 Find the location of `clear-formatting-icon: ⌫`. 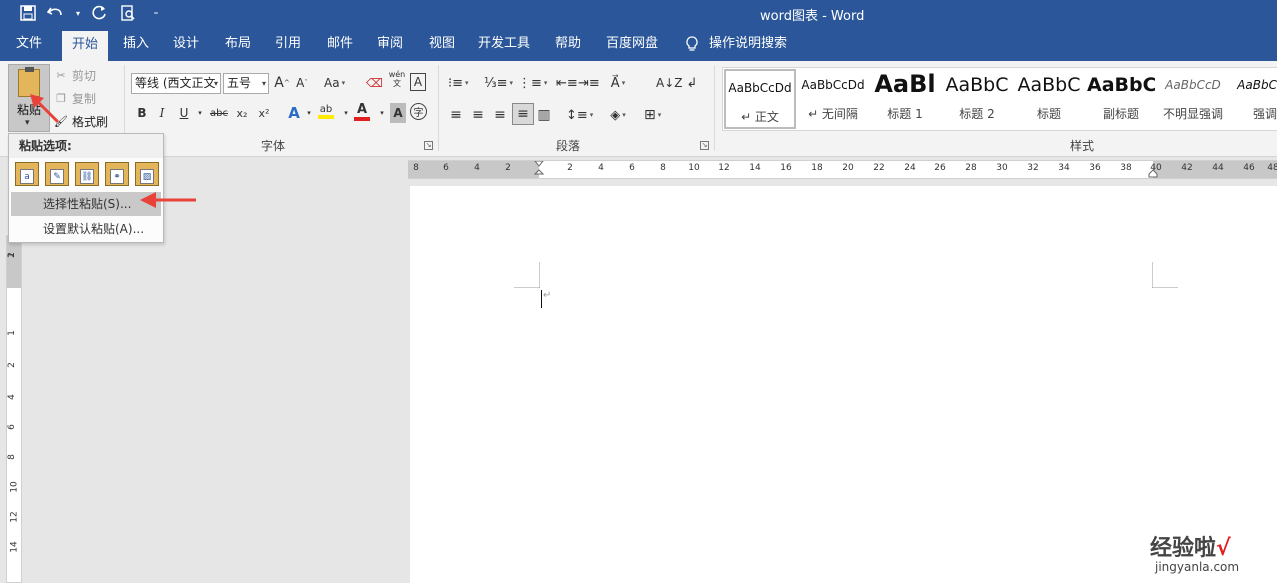

clear-formatting-icon: ⌫ is located at coordinates (374, 83).